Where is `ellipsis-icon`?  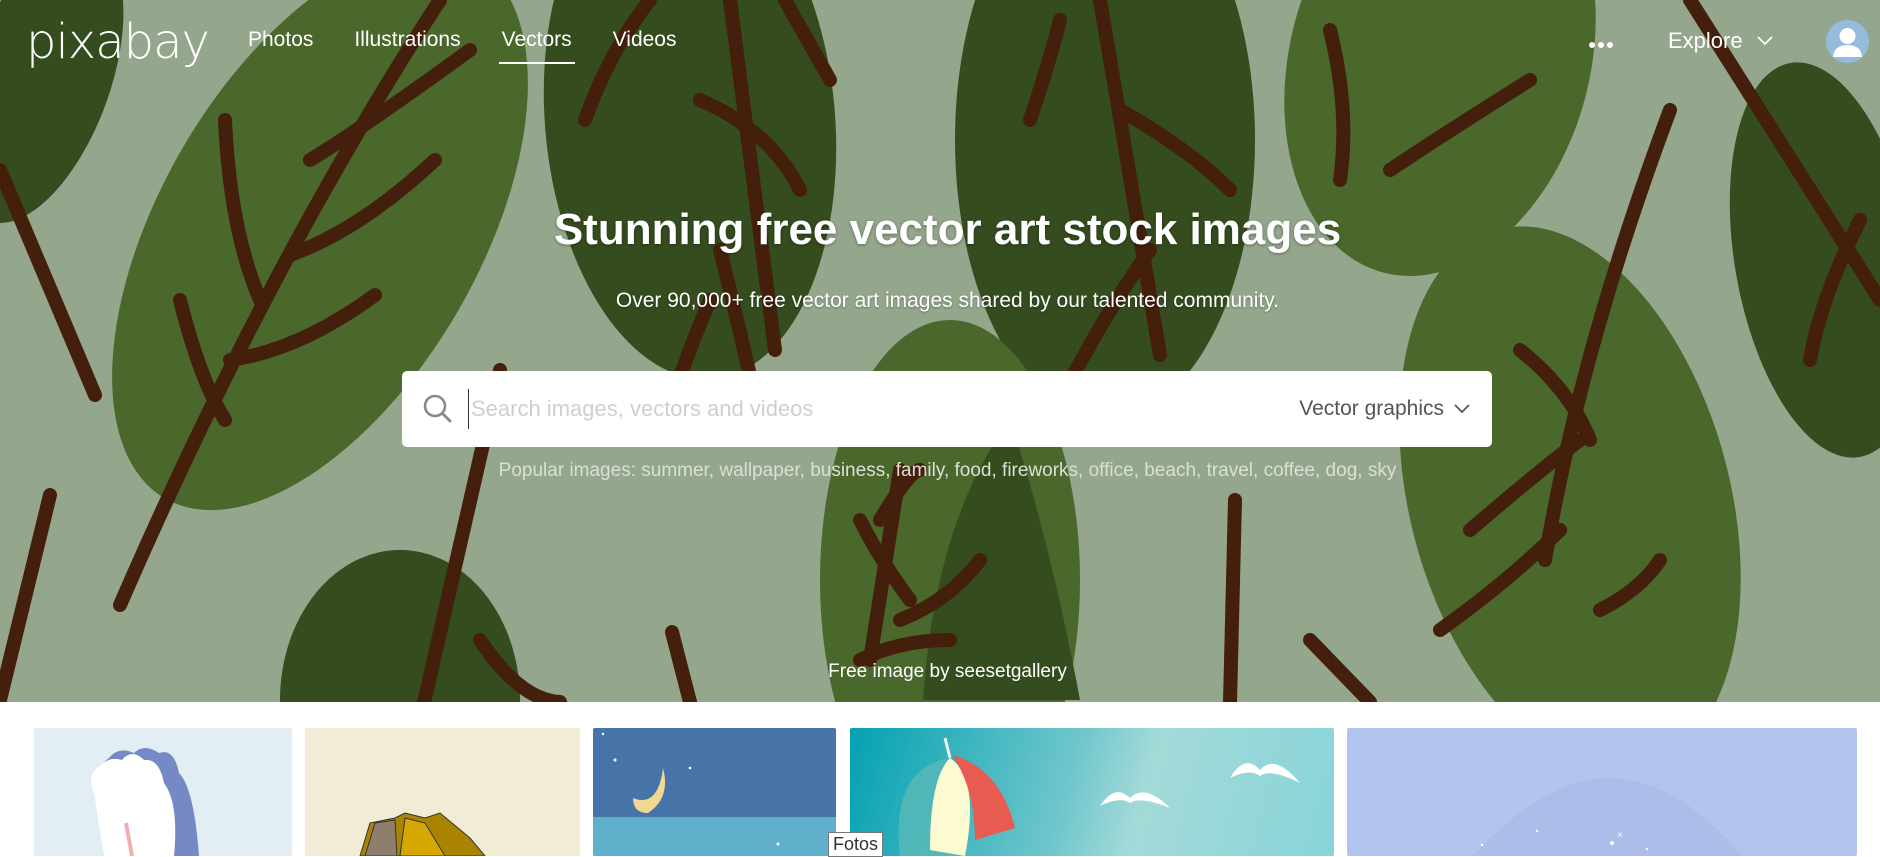 ellipsis-icon is located at coordinates (1601, 45).